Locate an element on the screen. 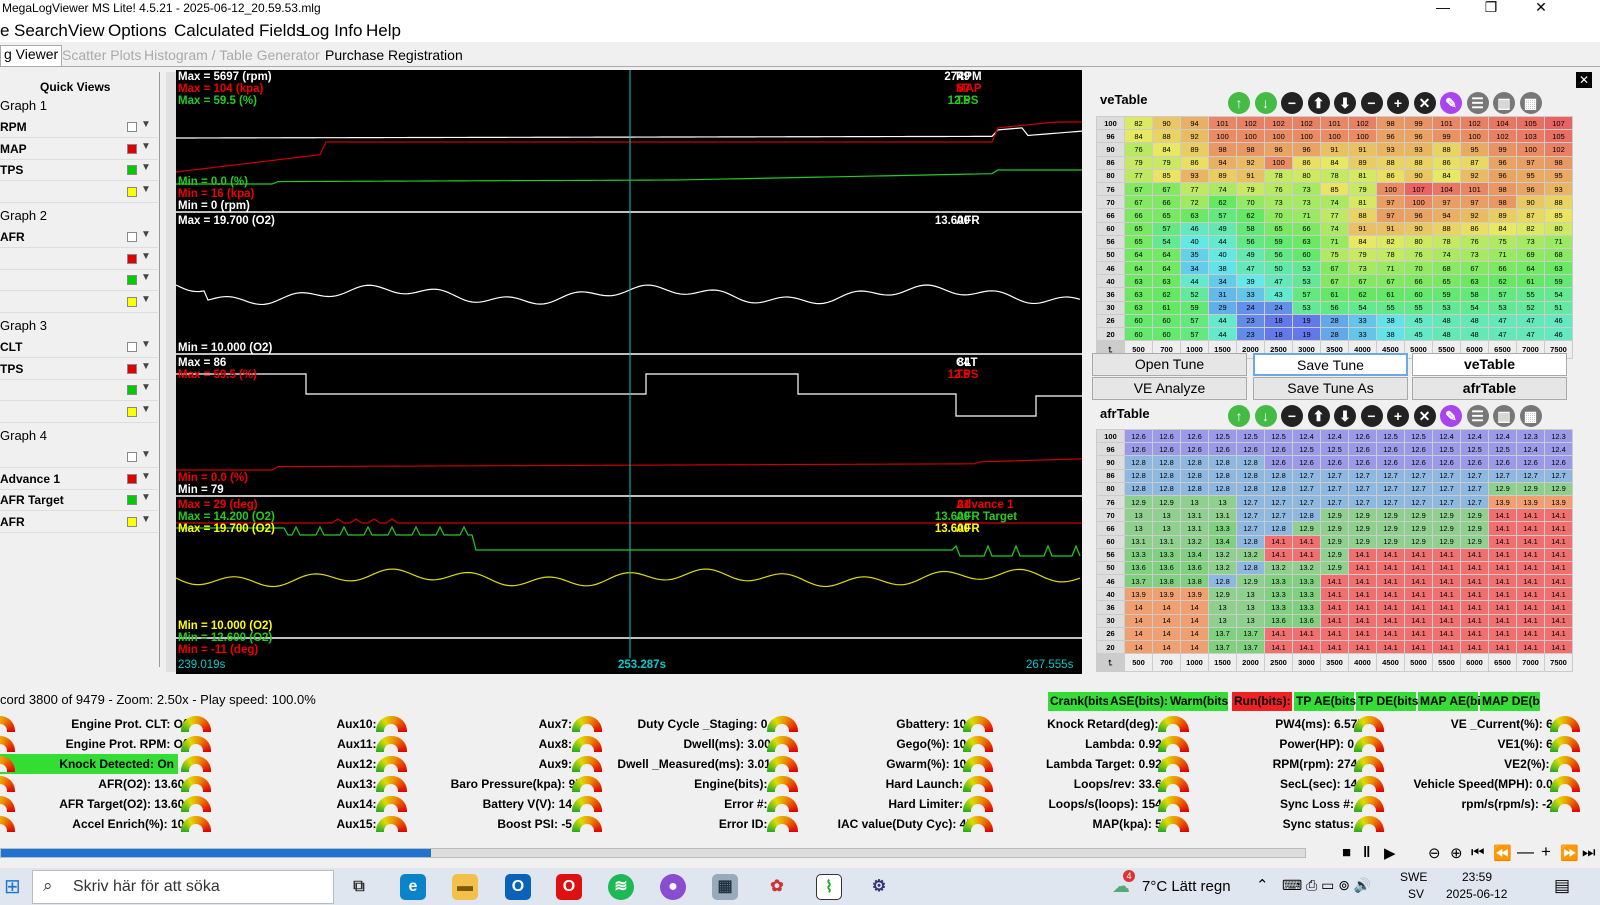 The height and width of the screenshot is (905, 1600). table-cell: 54 is located at coordinates (1362, 307).